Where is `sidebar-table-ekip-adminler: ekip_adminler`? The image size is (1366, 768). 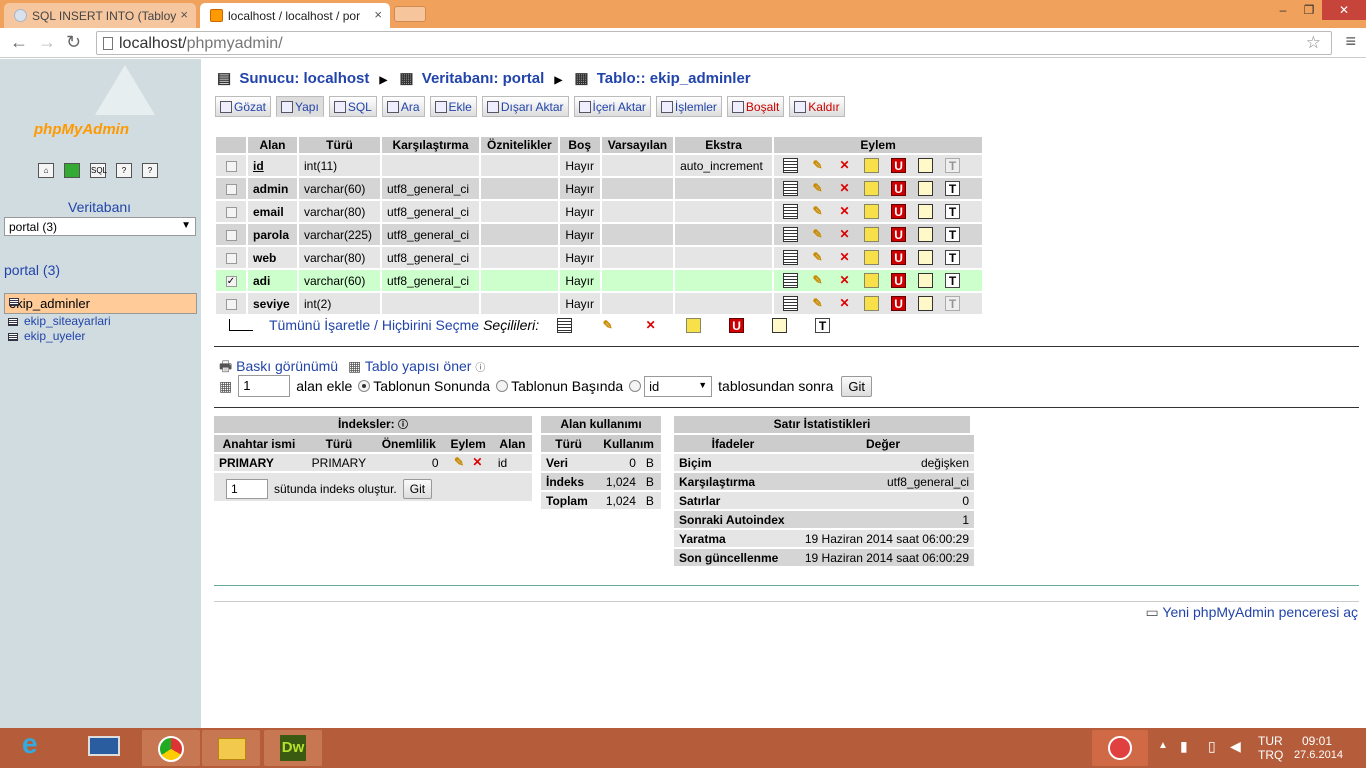 sidebar-table-ekip-adminler: ekip_adminler is located at coordinates (100, 303).